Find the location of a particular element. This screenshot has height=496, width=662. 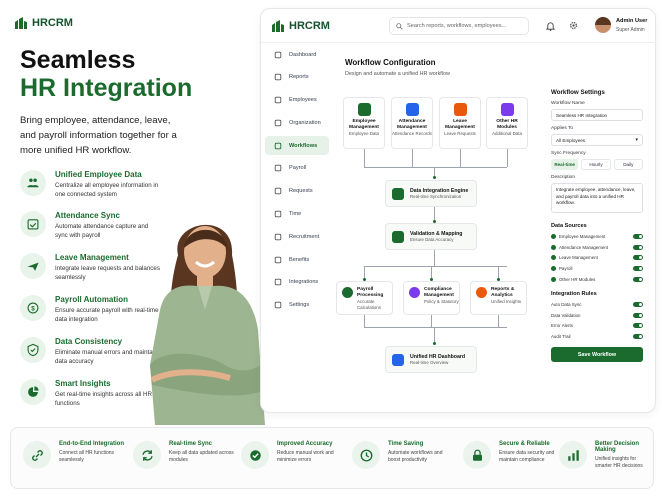

dollar-icon: $ is located at coordinates (33, 308).